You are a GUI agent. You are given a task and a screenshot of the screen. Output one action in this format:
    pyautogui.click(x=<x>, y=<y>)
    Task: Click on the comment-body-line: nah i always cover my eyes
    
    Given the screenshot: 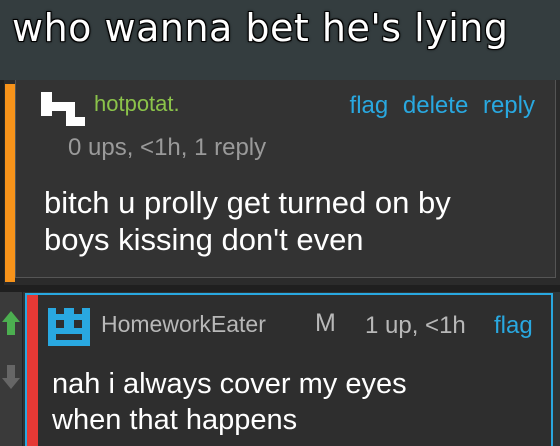 What is the action you would take?
    pyautogui.click(x=229, y=384)
    